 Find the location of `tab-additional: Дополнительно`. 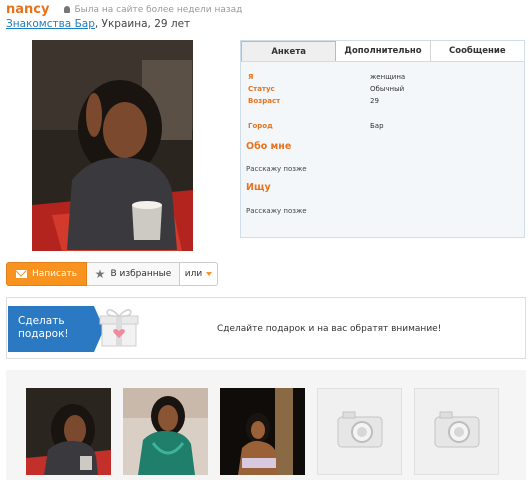

tab-additional: Дополнительно is located at coordinates (383, 51).